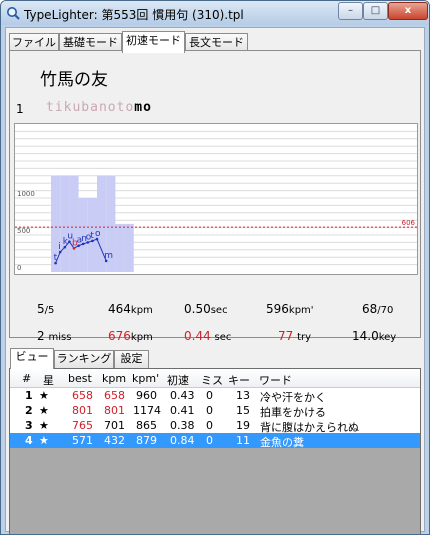  I want to click on reference-line-label: 606, so click(409, 223).